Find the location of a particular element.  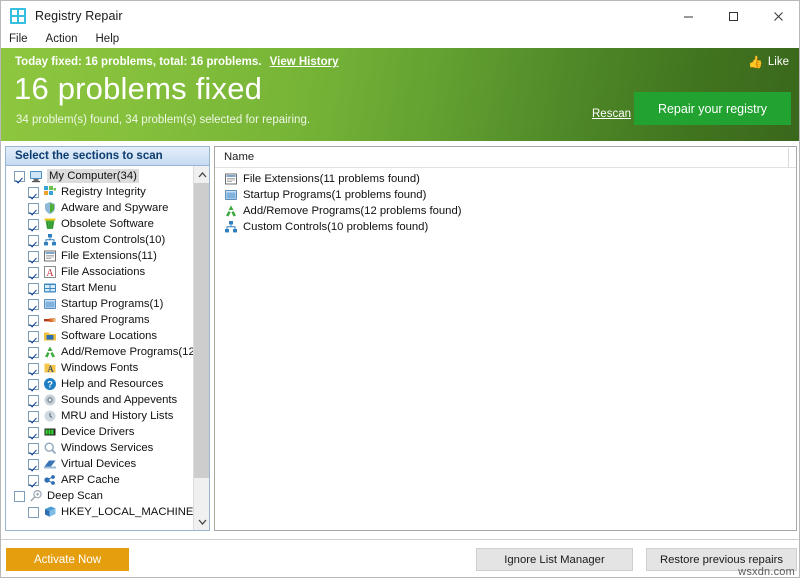

thumbs-up-icon: 👍 is located at coordinates (755, 62).